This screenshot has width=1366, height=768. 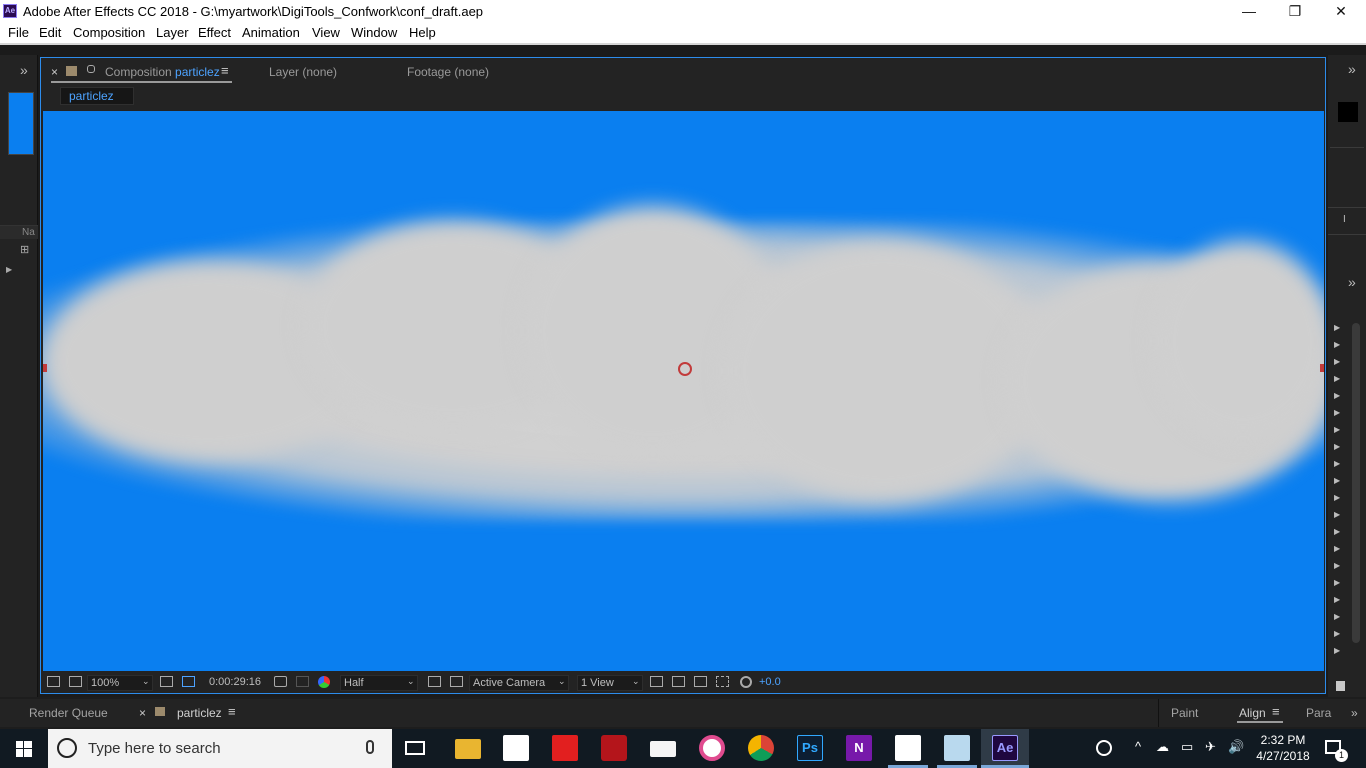 What do you see at coordinates (199, 713) in the screenshot?
I see `tab-timeline: particlez` at bounding box center [199, 713].